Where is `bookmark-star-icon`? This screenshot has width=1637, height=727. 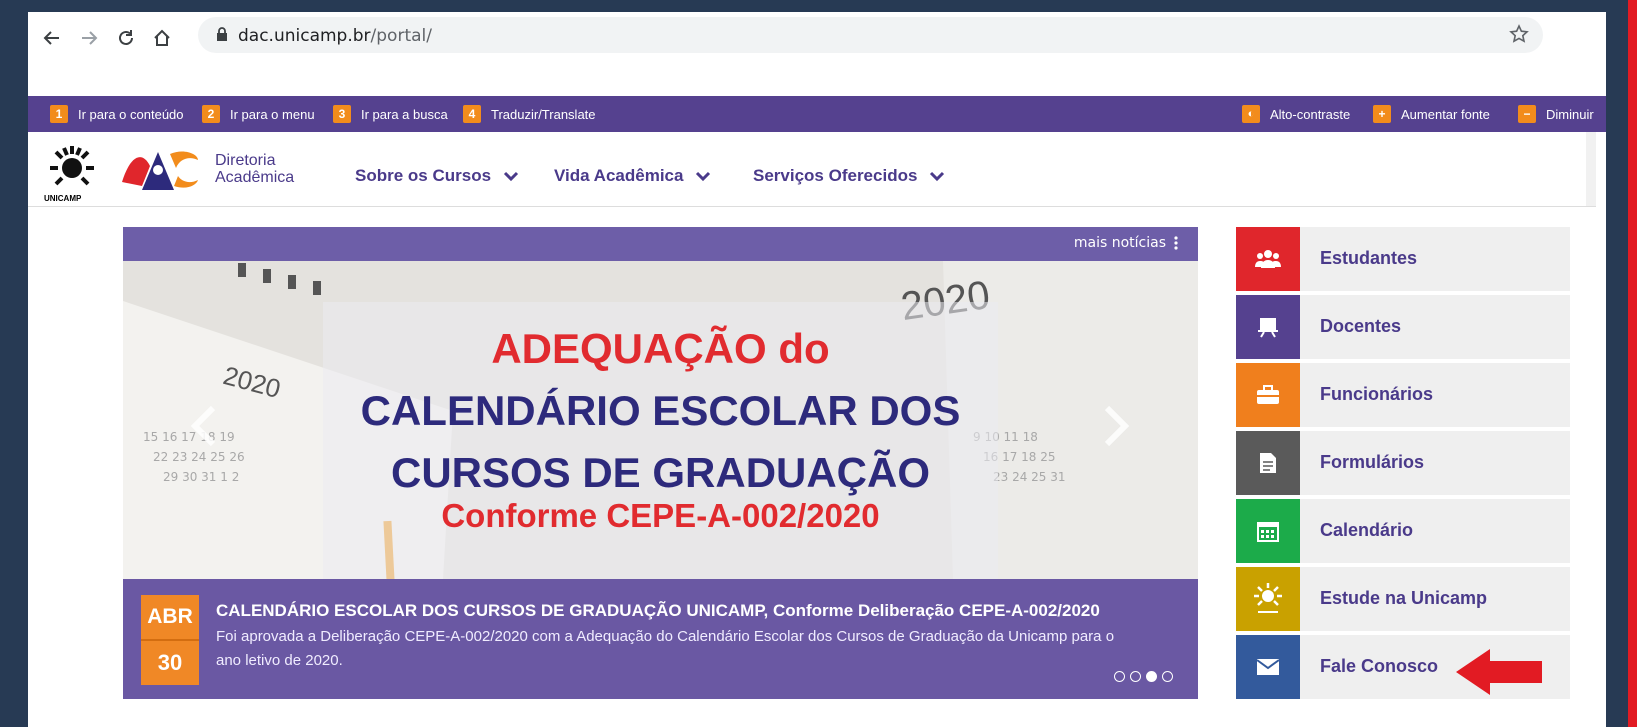
bookmark-star-icon is located at coordinates (1519, 34).